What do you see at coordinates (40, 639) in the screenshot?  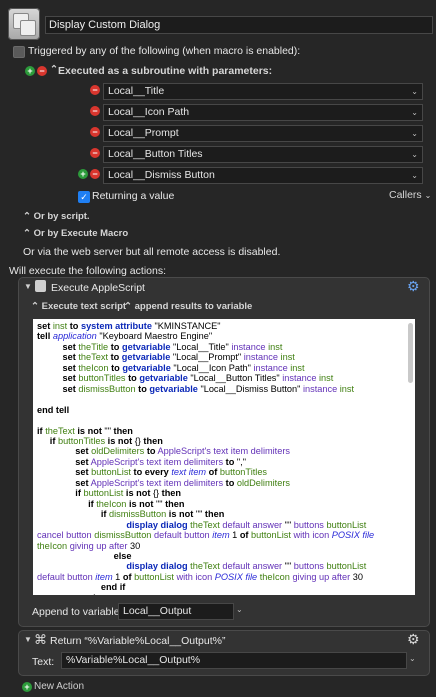 I see `command-icon: ⌘` at bounding box center [40, 639].